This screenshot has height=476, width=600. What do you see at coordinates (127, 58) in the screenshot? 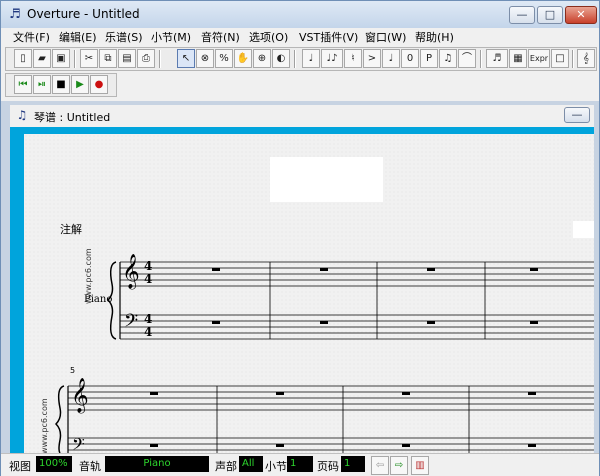
I see `paste-icon: ▤` at bounding box center [127, 58].